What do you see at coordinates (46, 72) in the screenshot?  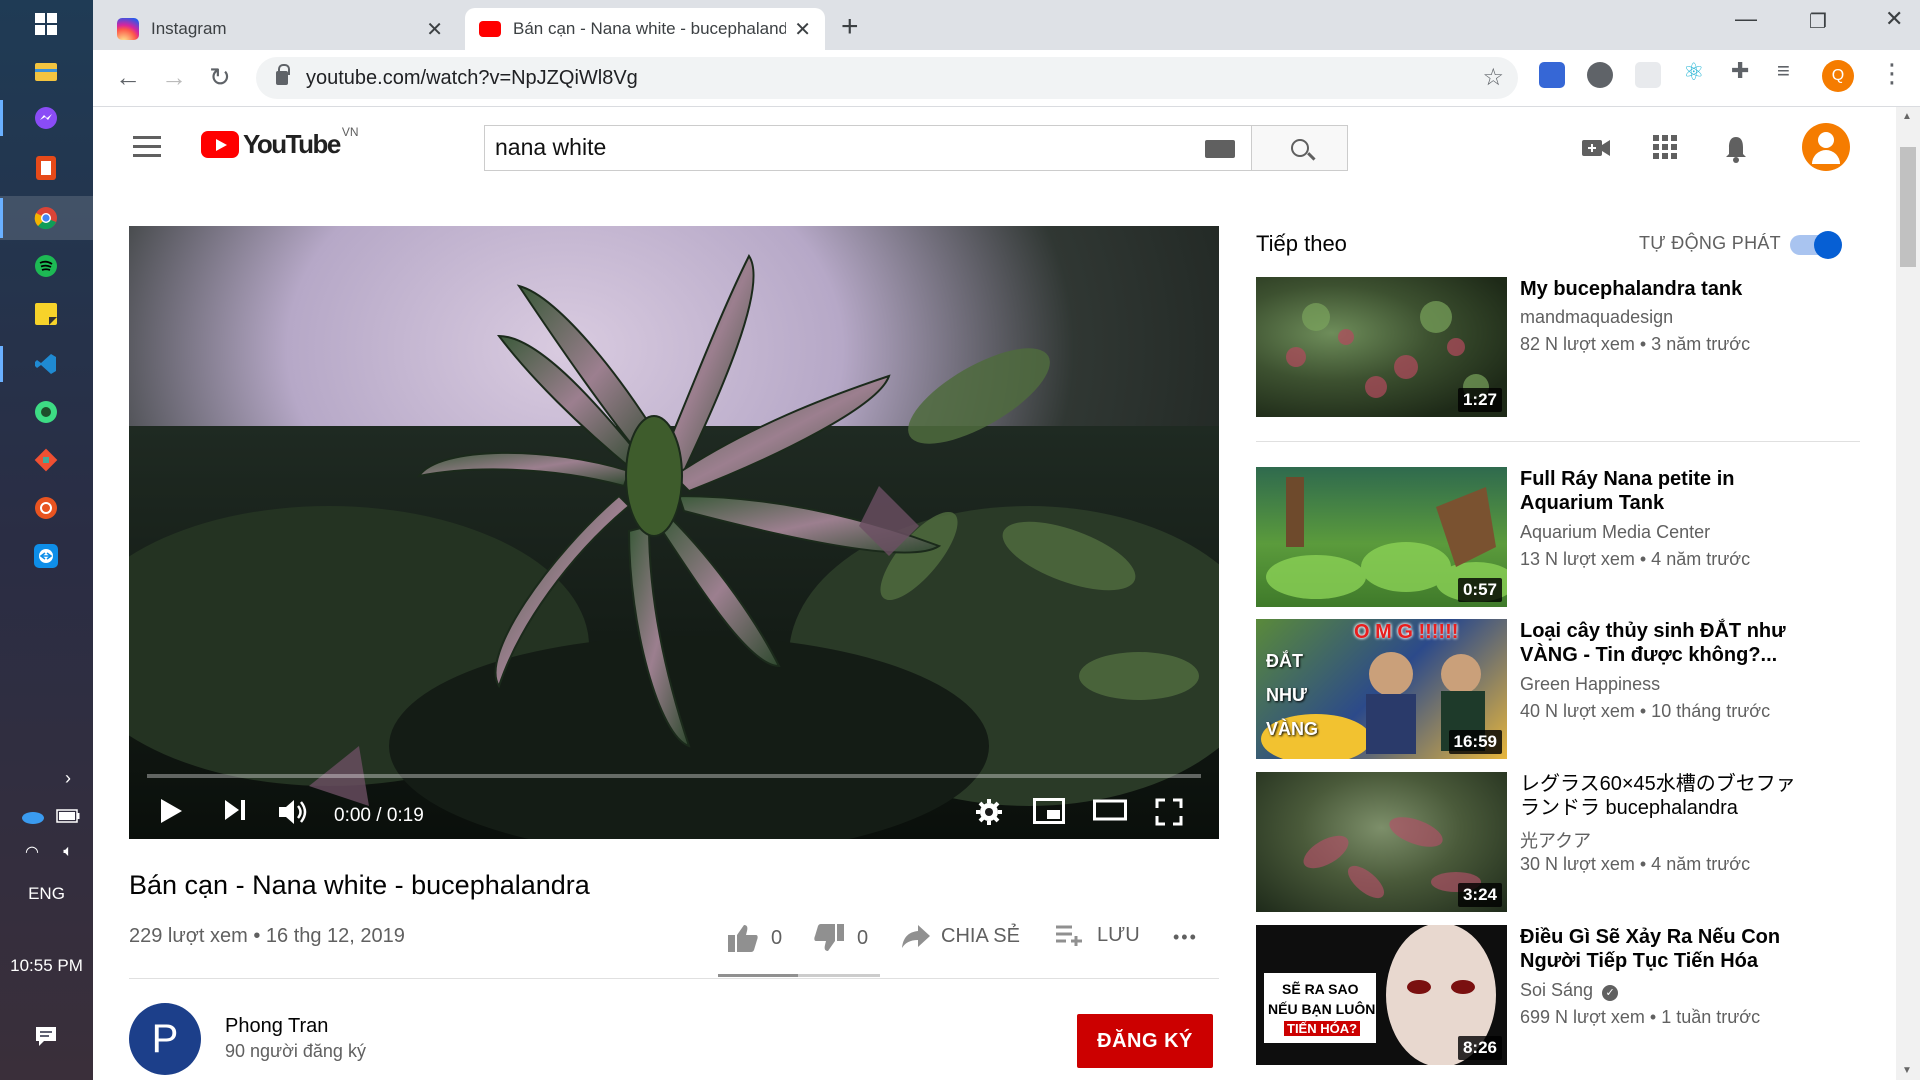 I see `file-explorer-icon` at bounding box center [46, 72].